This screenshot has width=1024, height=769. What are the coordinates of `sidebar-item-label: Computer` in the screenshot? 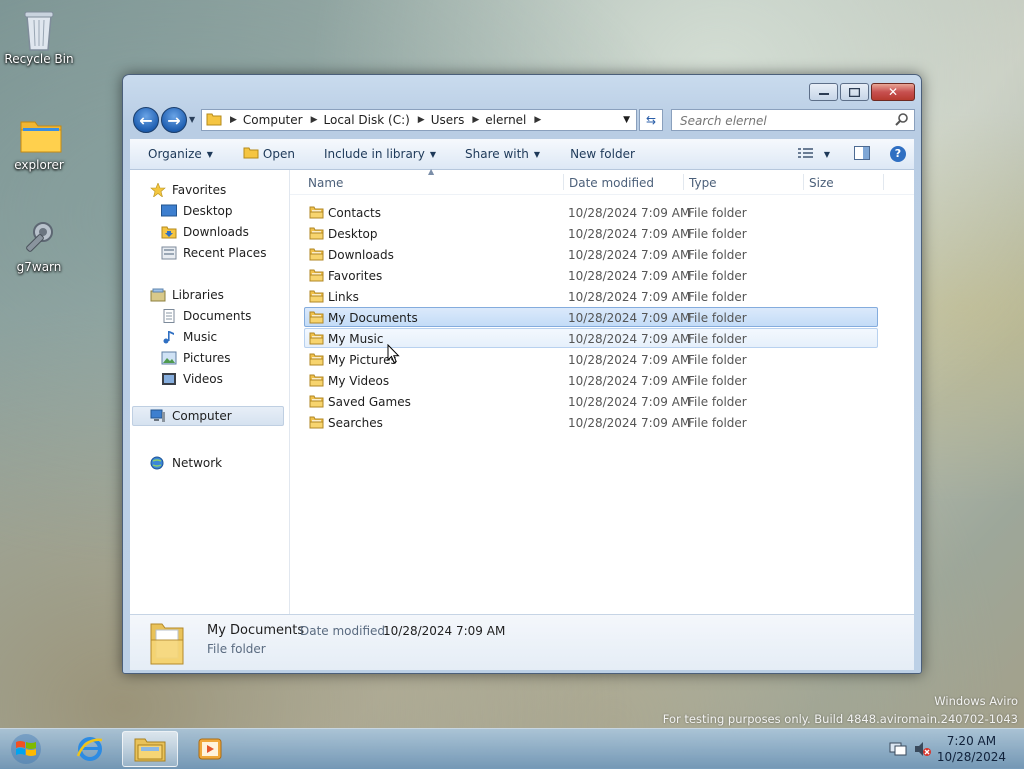 It's located at (202, 416).